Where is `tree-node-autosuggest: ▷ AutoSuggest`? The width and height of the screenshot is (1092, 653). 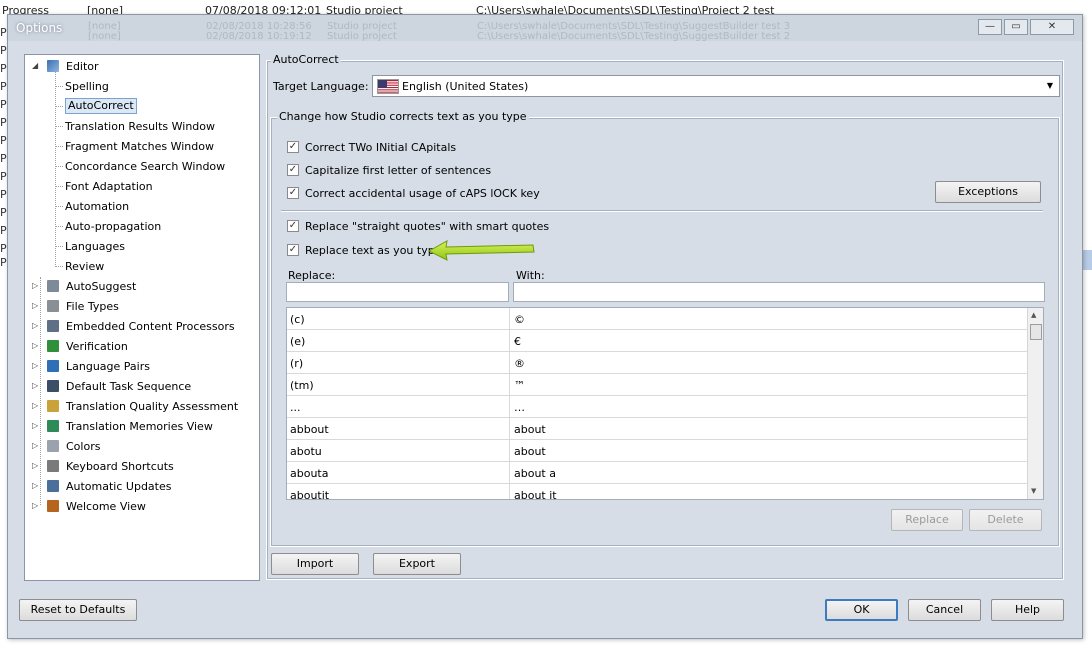 tree-node-autosuggest: ▷ AutoSuggest is located at coordinates (141, 286).